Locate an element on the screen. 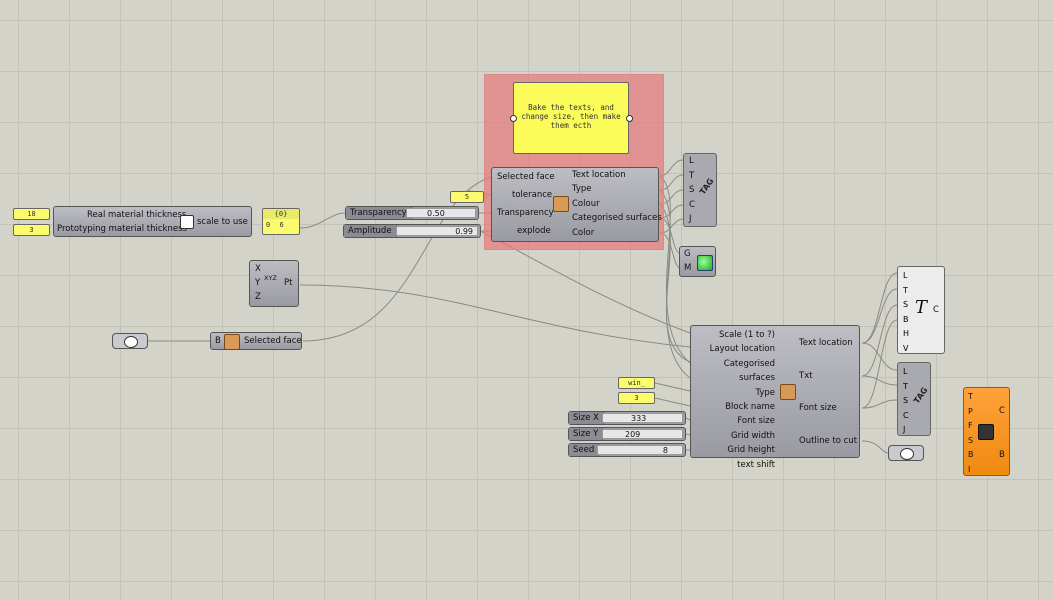 The width and height of the screenshot is (1053, 600). input-transparency: Transparency is located at coordinates (525, 213).